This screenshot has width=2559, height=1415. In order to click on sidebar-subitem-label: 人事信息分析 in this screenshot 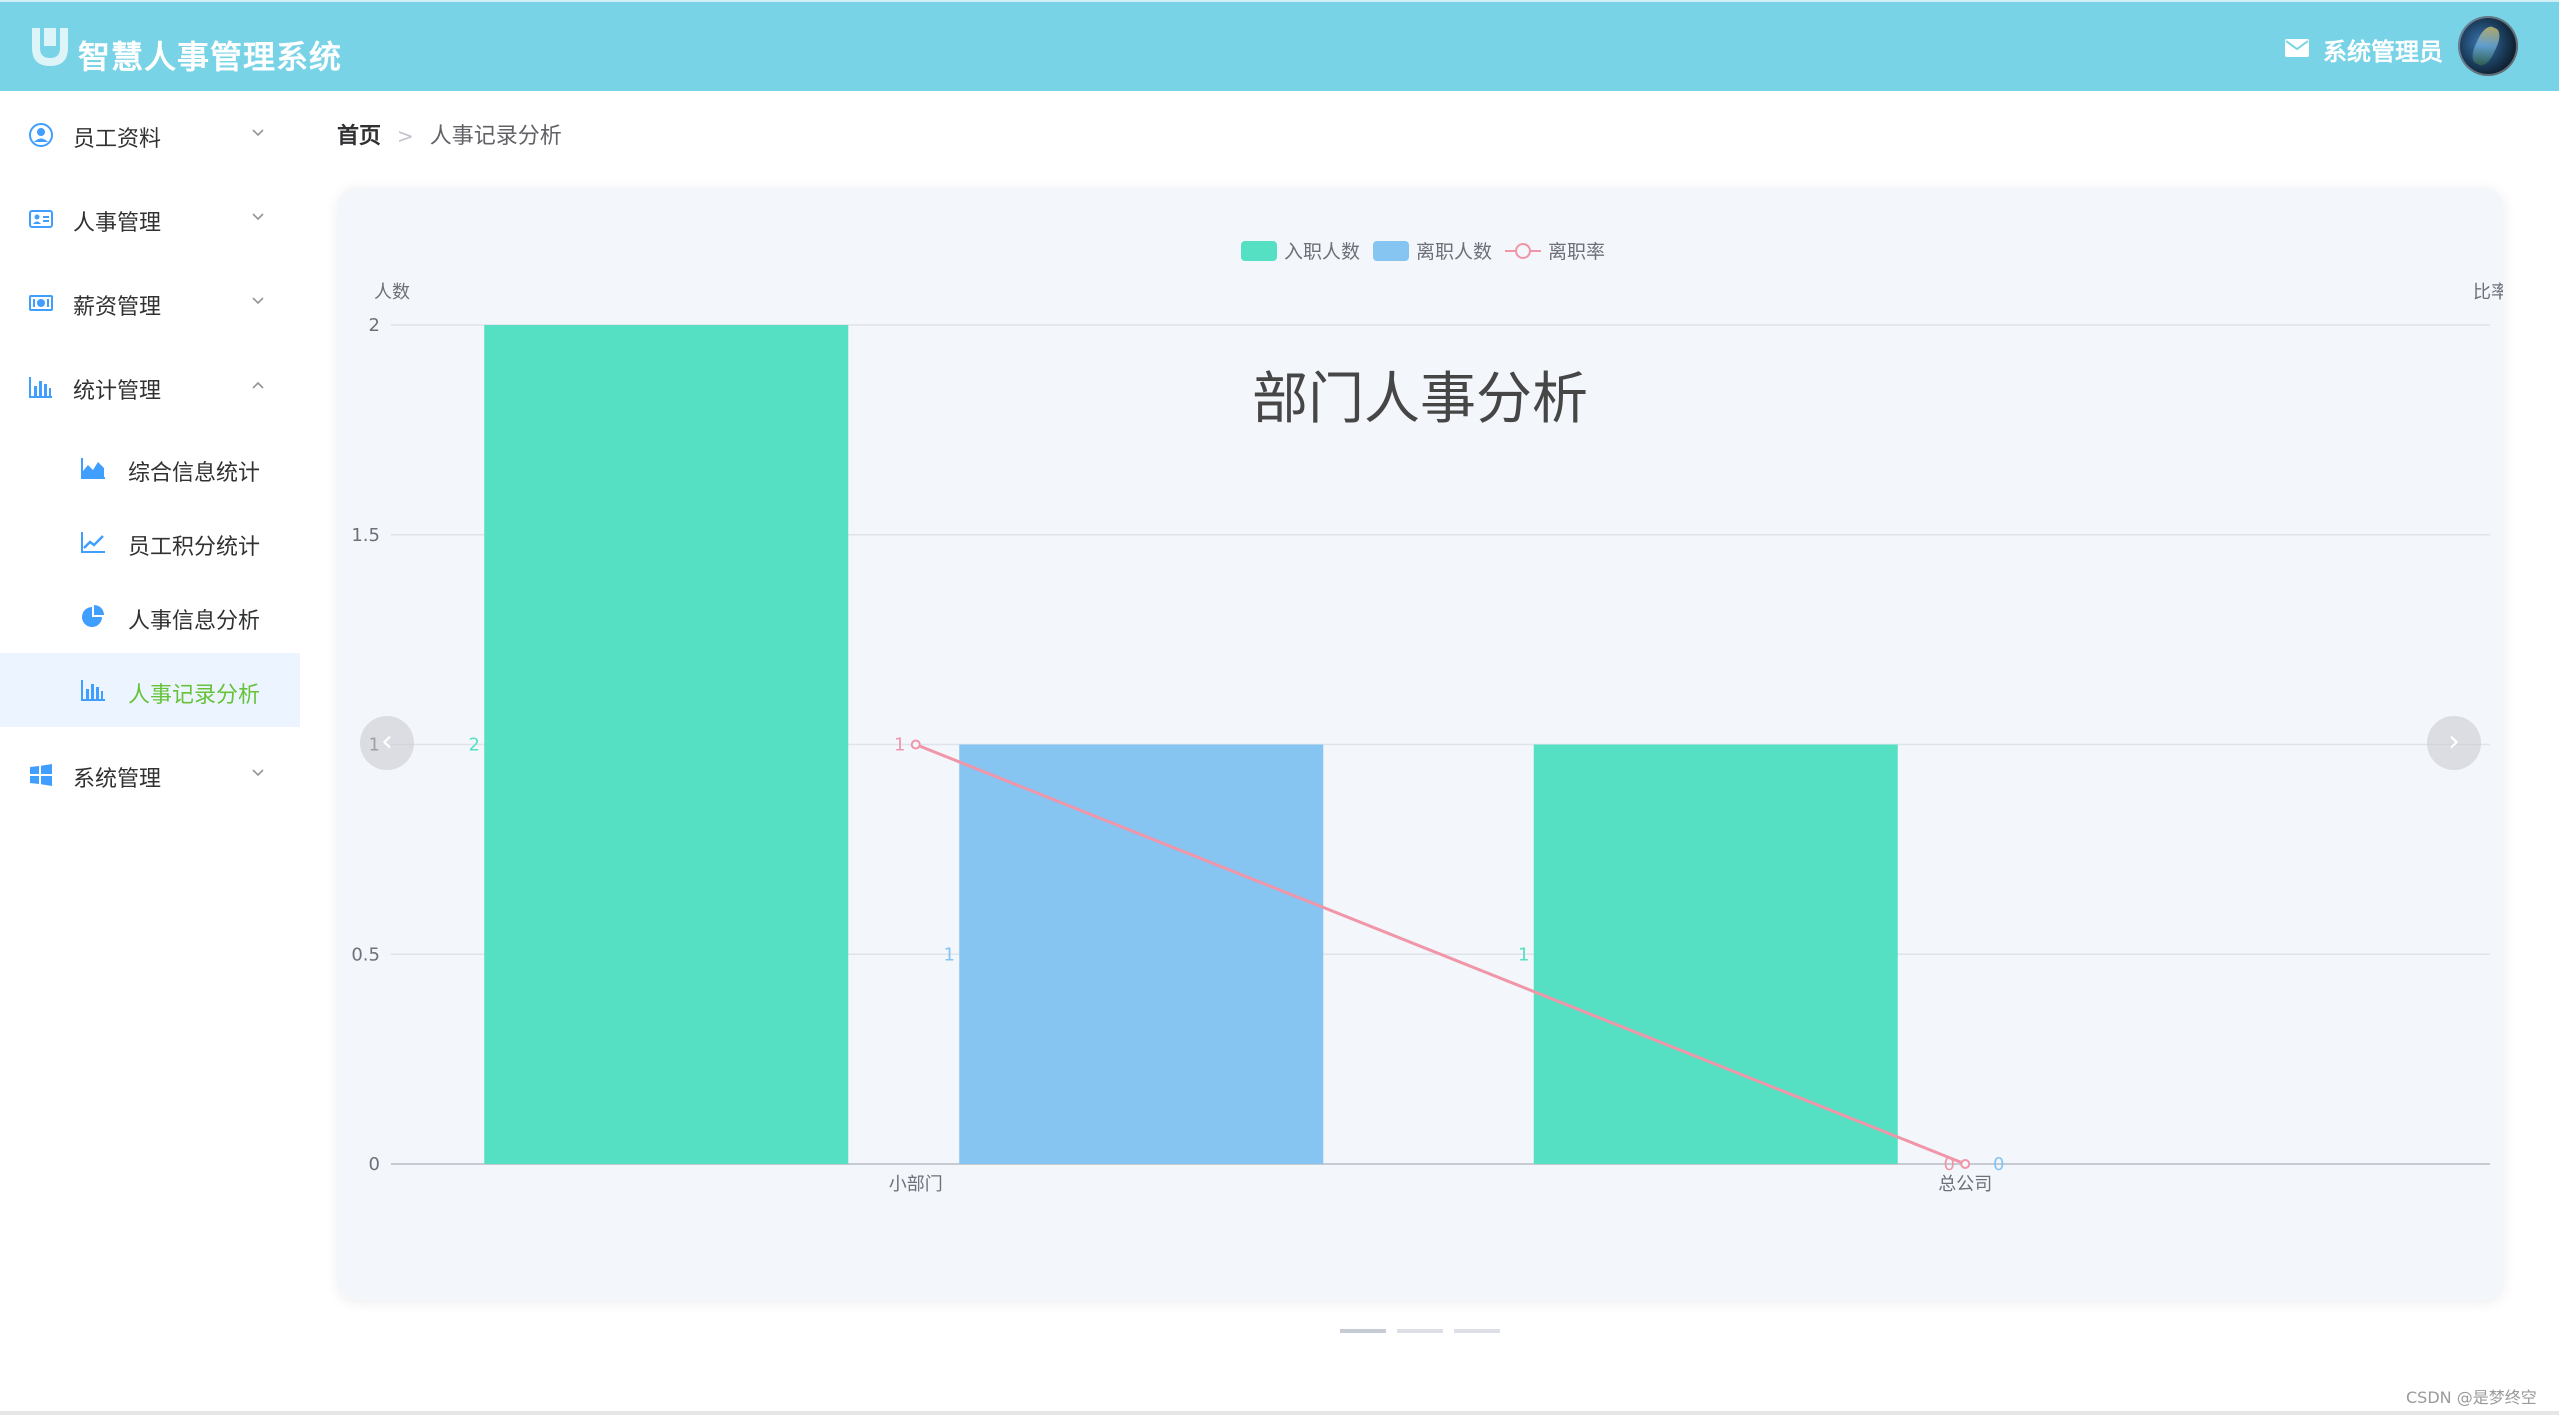, I will do `click(194, 621)`.